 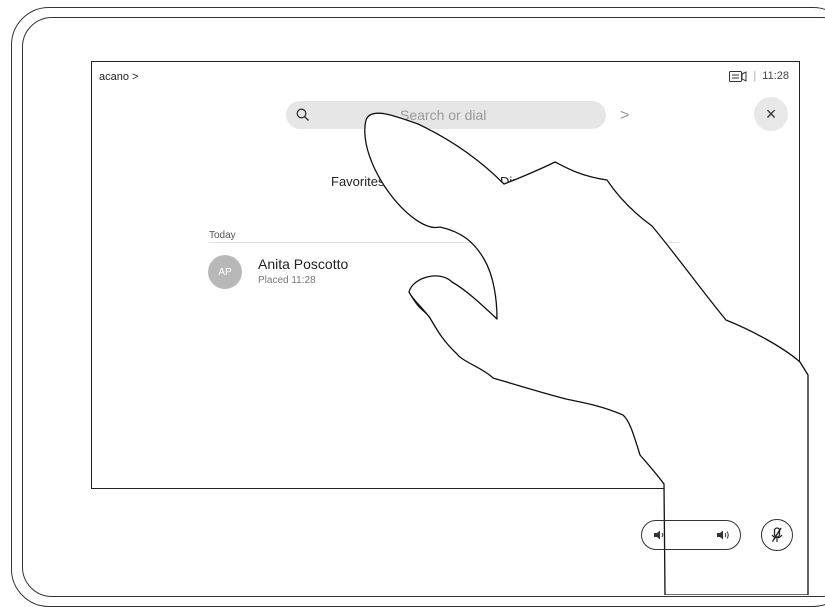 I want to click on contact-name: Anita Poscotto, so click(x=303, y=264).